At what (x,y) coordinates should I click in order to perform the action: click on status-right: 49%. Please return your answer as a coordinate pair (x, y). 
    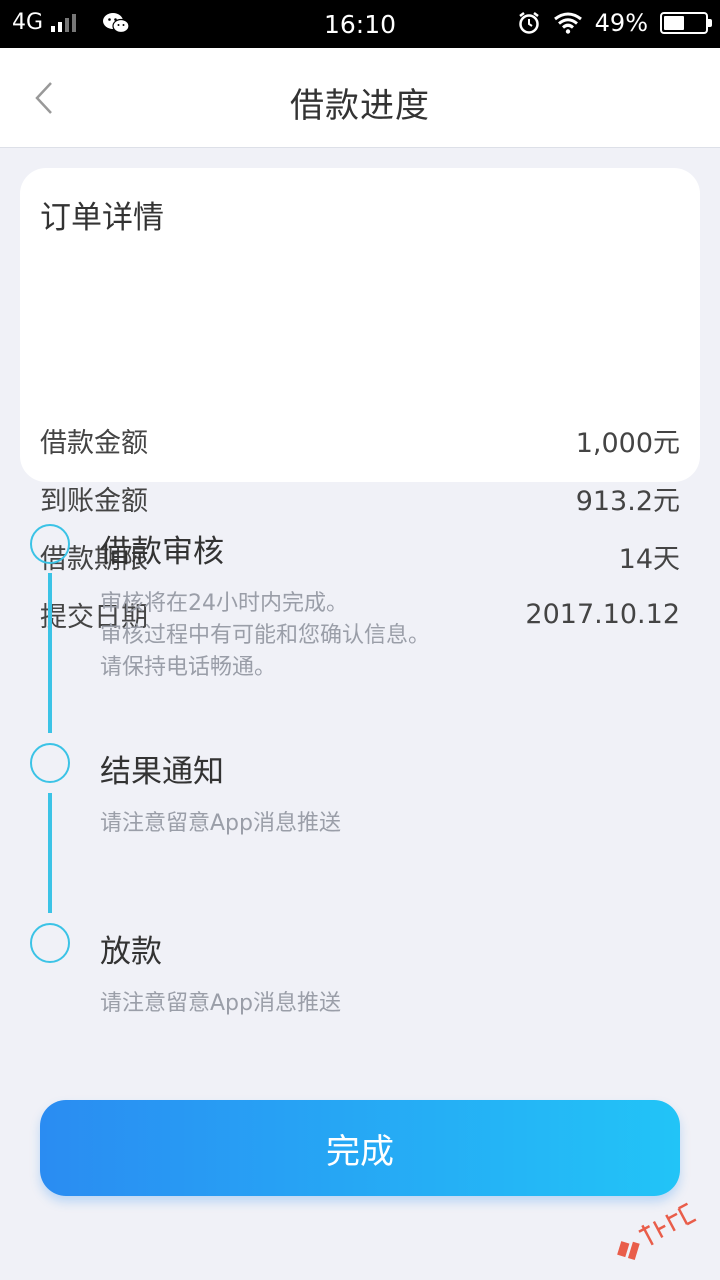
    Looking at the image, I should click on (614, 23).